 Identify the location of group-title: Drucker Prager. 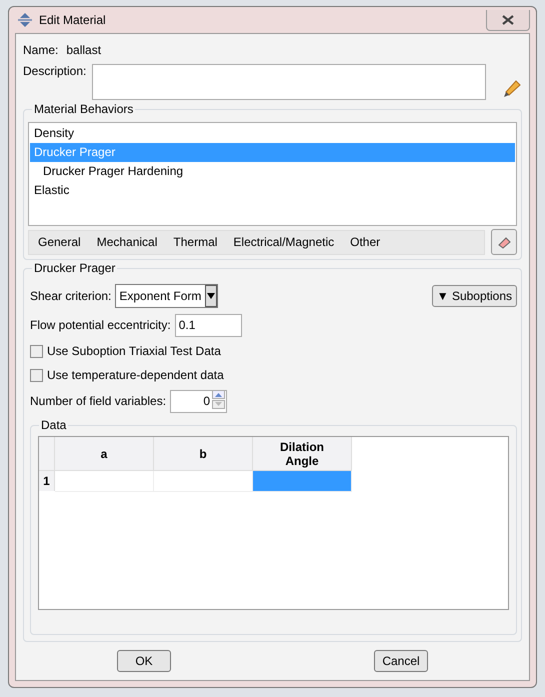
(75, 268).